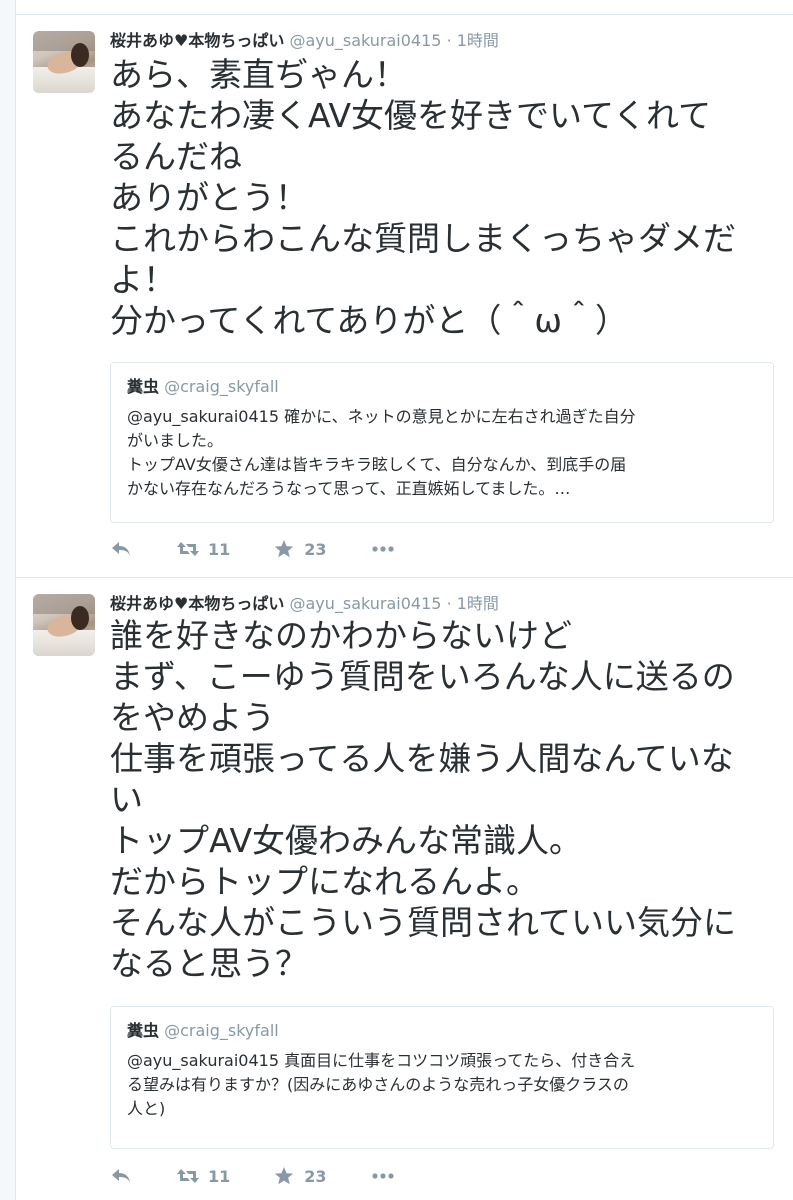 This screenshot has height=1200, width=793. What do you see at coordinates (324, 881) in the screenshot?
I see `tweet-text-line: だからトップになれるんよ。` at bounding box center [324, 881].